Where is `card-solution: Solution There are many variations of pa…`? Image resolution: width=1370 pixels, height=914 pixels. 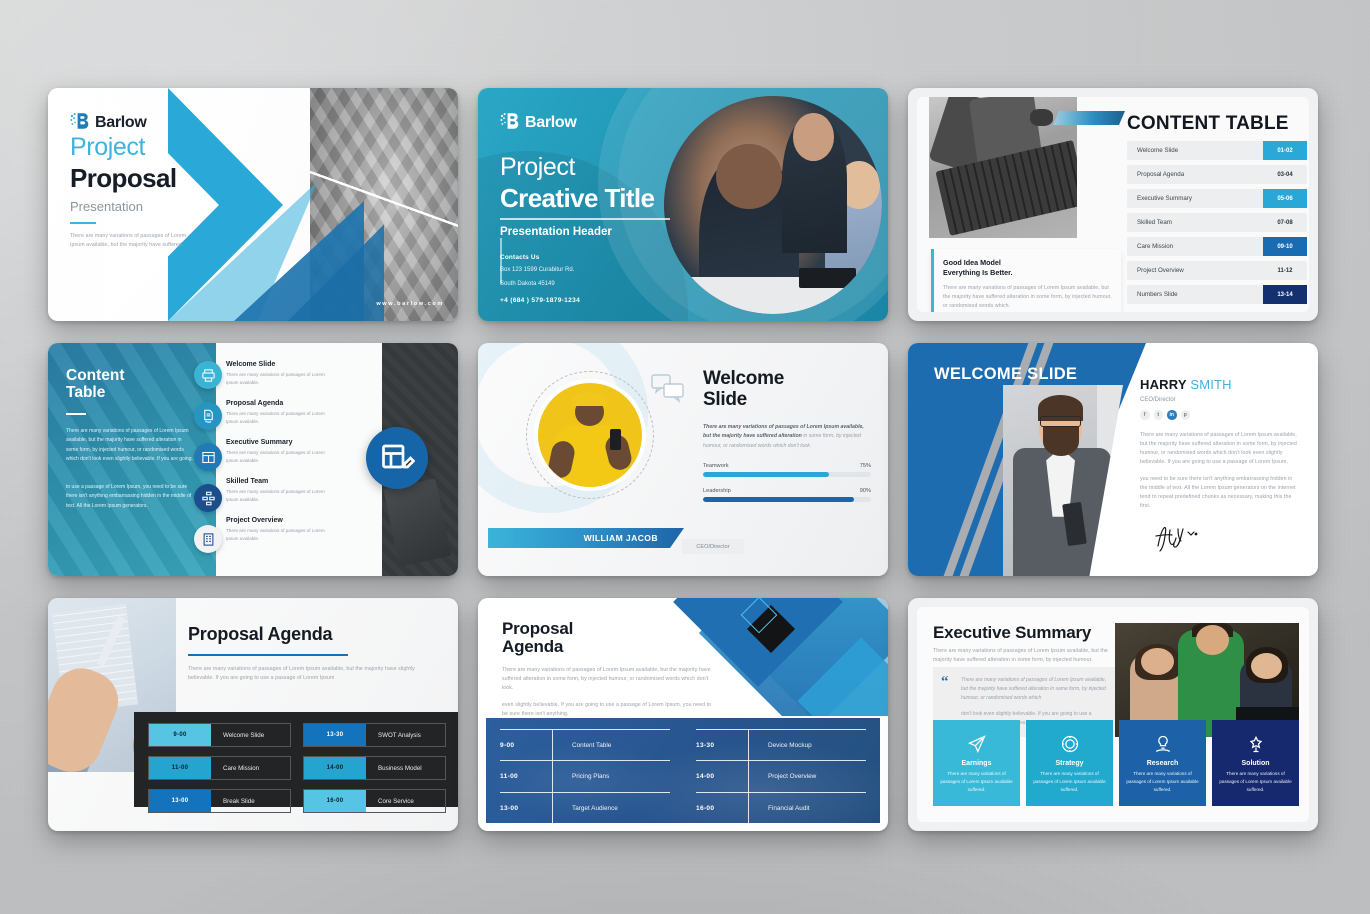 card-solution: Solution There are many variations of pa… is located at coordinates (1255, 763).